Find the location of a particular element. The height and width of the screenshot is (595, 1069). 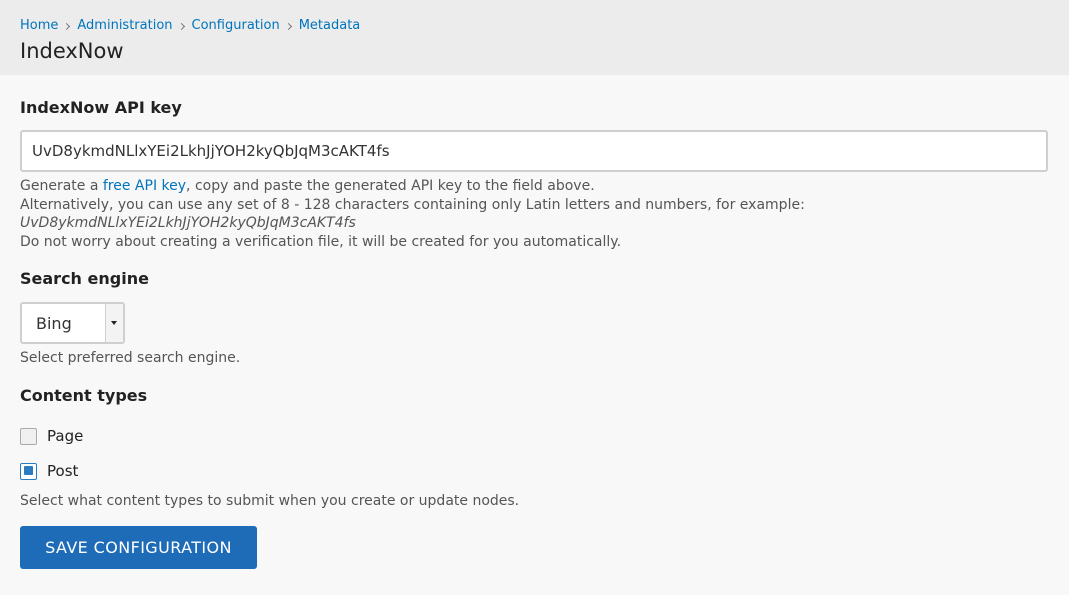

page-title: IndexNow is located at coordinates (72, 51).